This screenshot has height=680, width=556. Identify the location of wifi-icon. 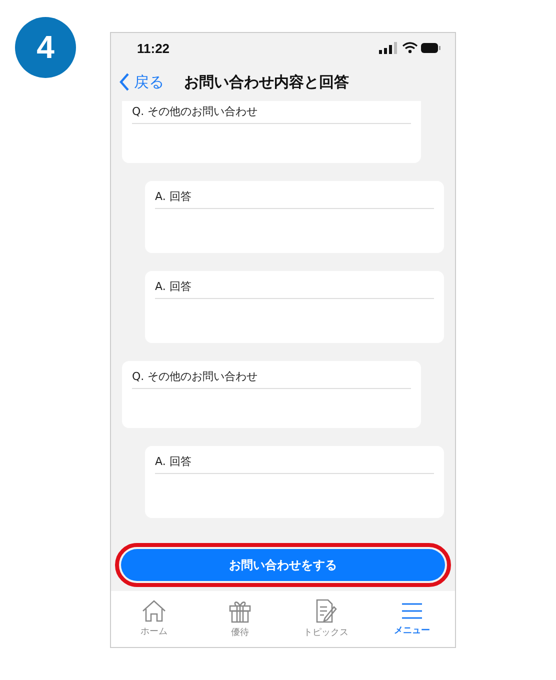
(410, 48).